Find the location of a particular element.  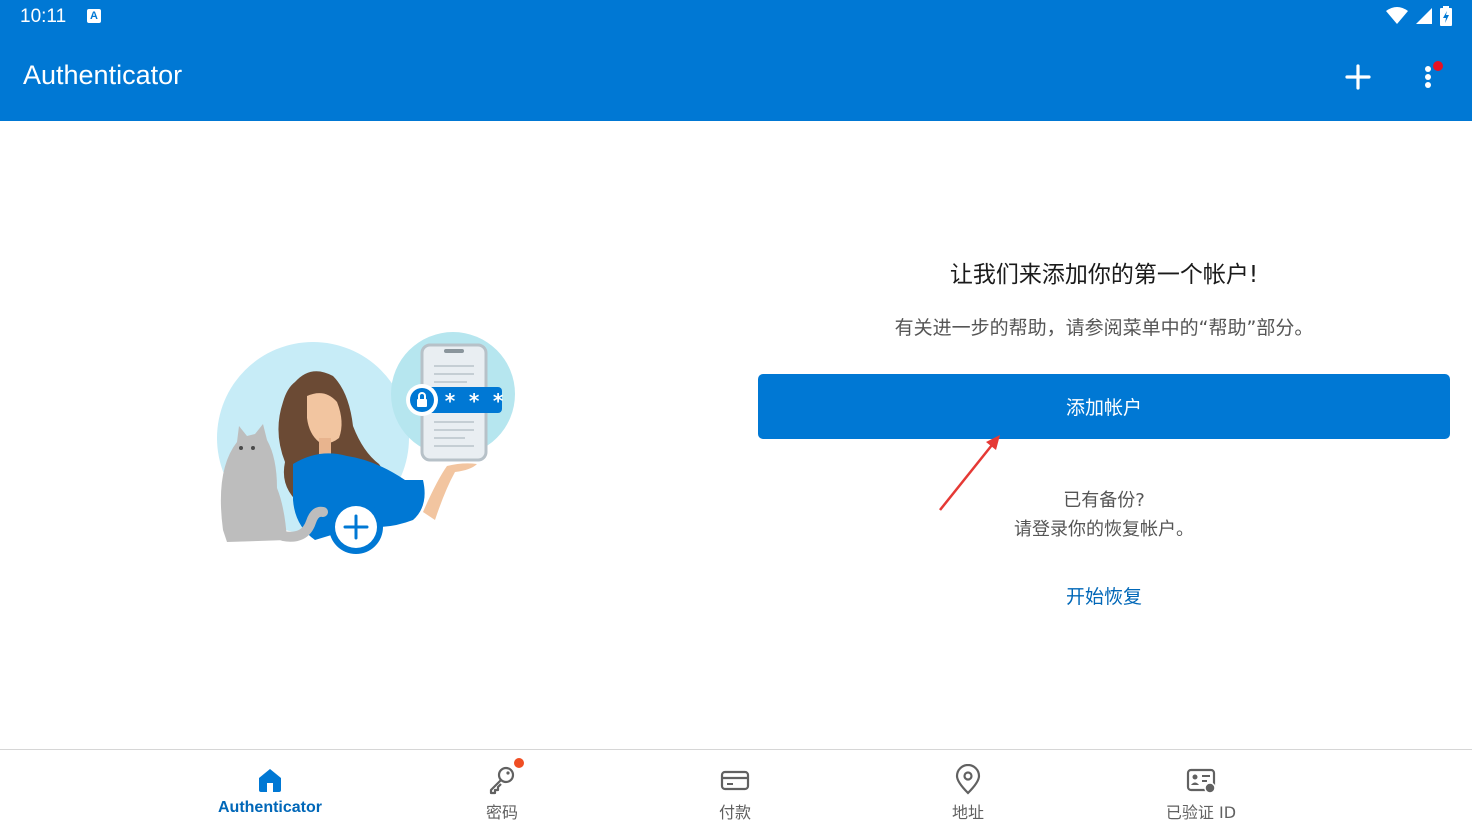

password-mask: * * * is located at coordinates (474, 401).